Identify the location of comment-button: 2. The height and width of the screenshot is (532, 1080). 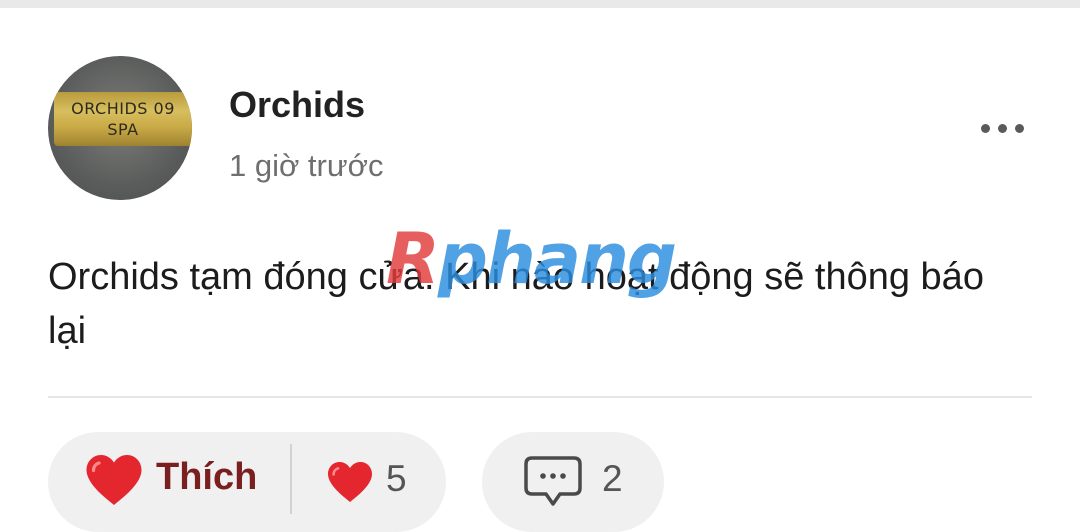
(573, 482).